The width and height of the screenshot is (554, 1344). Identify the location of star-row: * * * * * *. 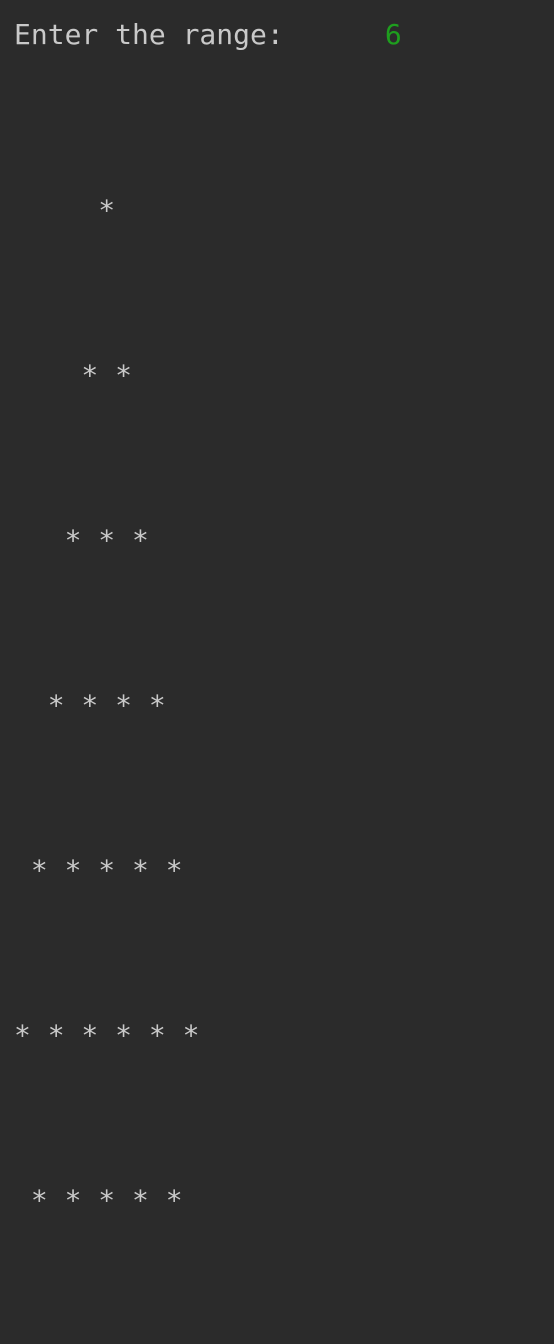
(107, 1035).